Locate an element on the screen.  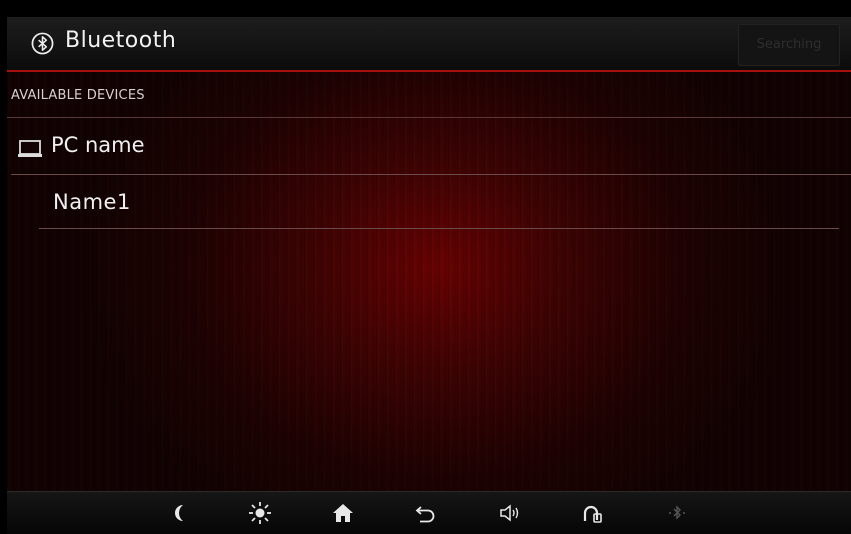
title-bar: Bluetooth Searching is located at coordinates (429, 44).